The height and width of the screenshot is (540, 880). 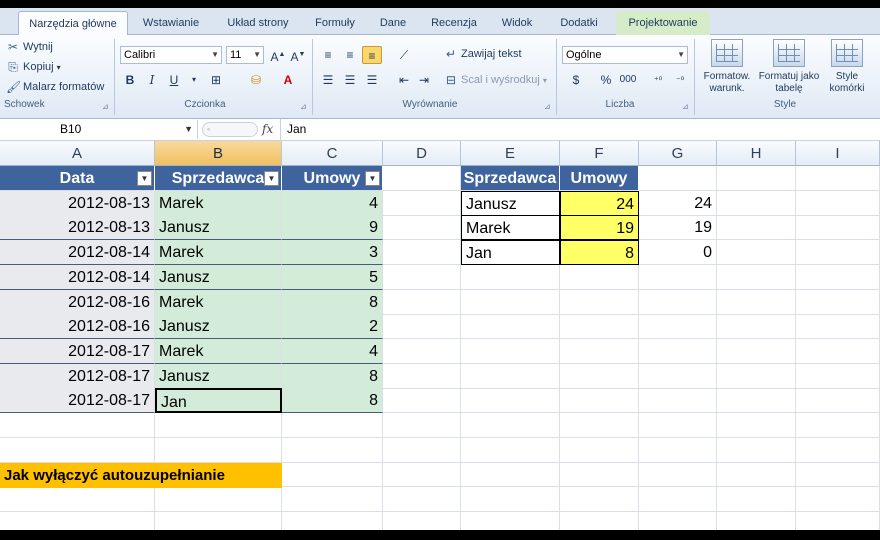 What do you see at coordinates (194, 80) in the screenshot?
I see `underline-dropdown-icon: ▾` at bounding box center [194, 80].